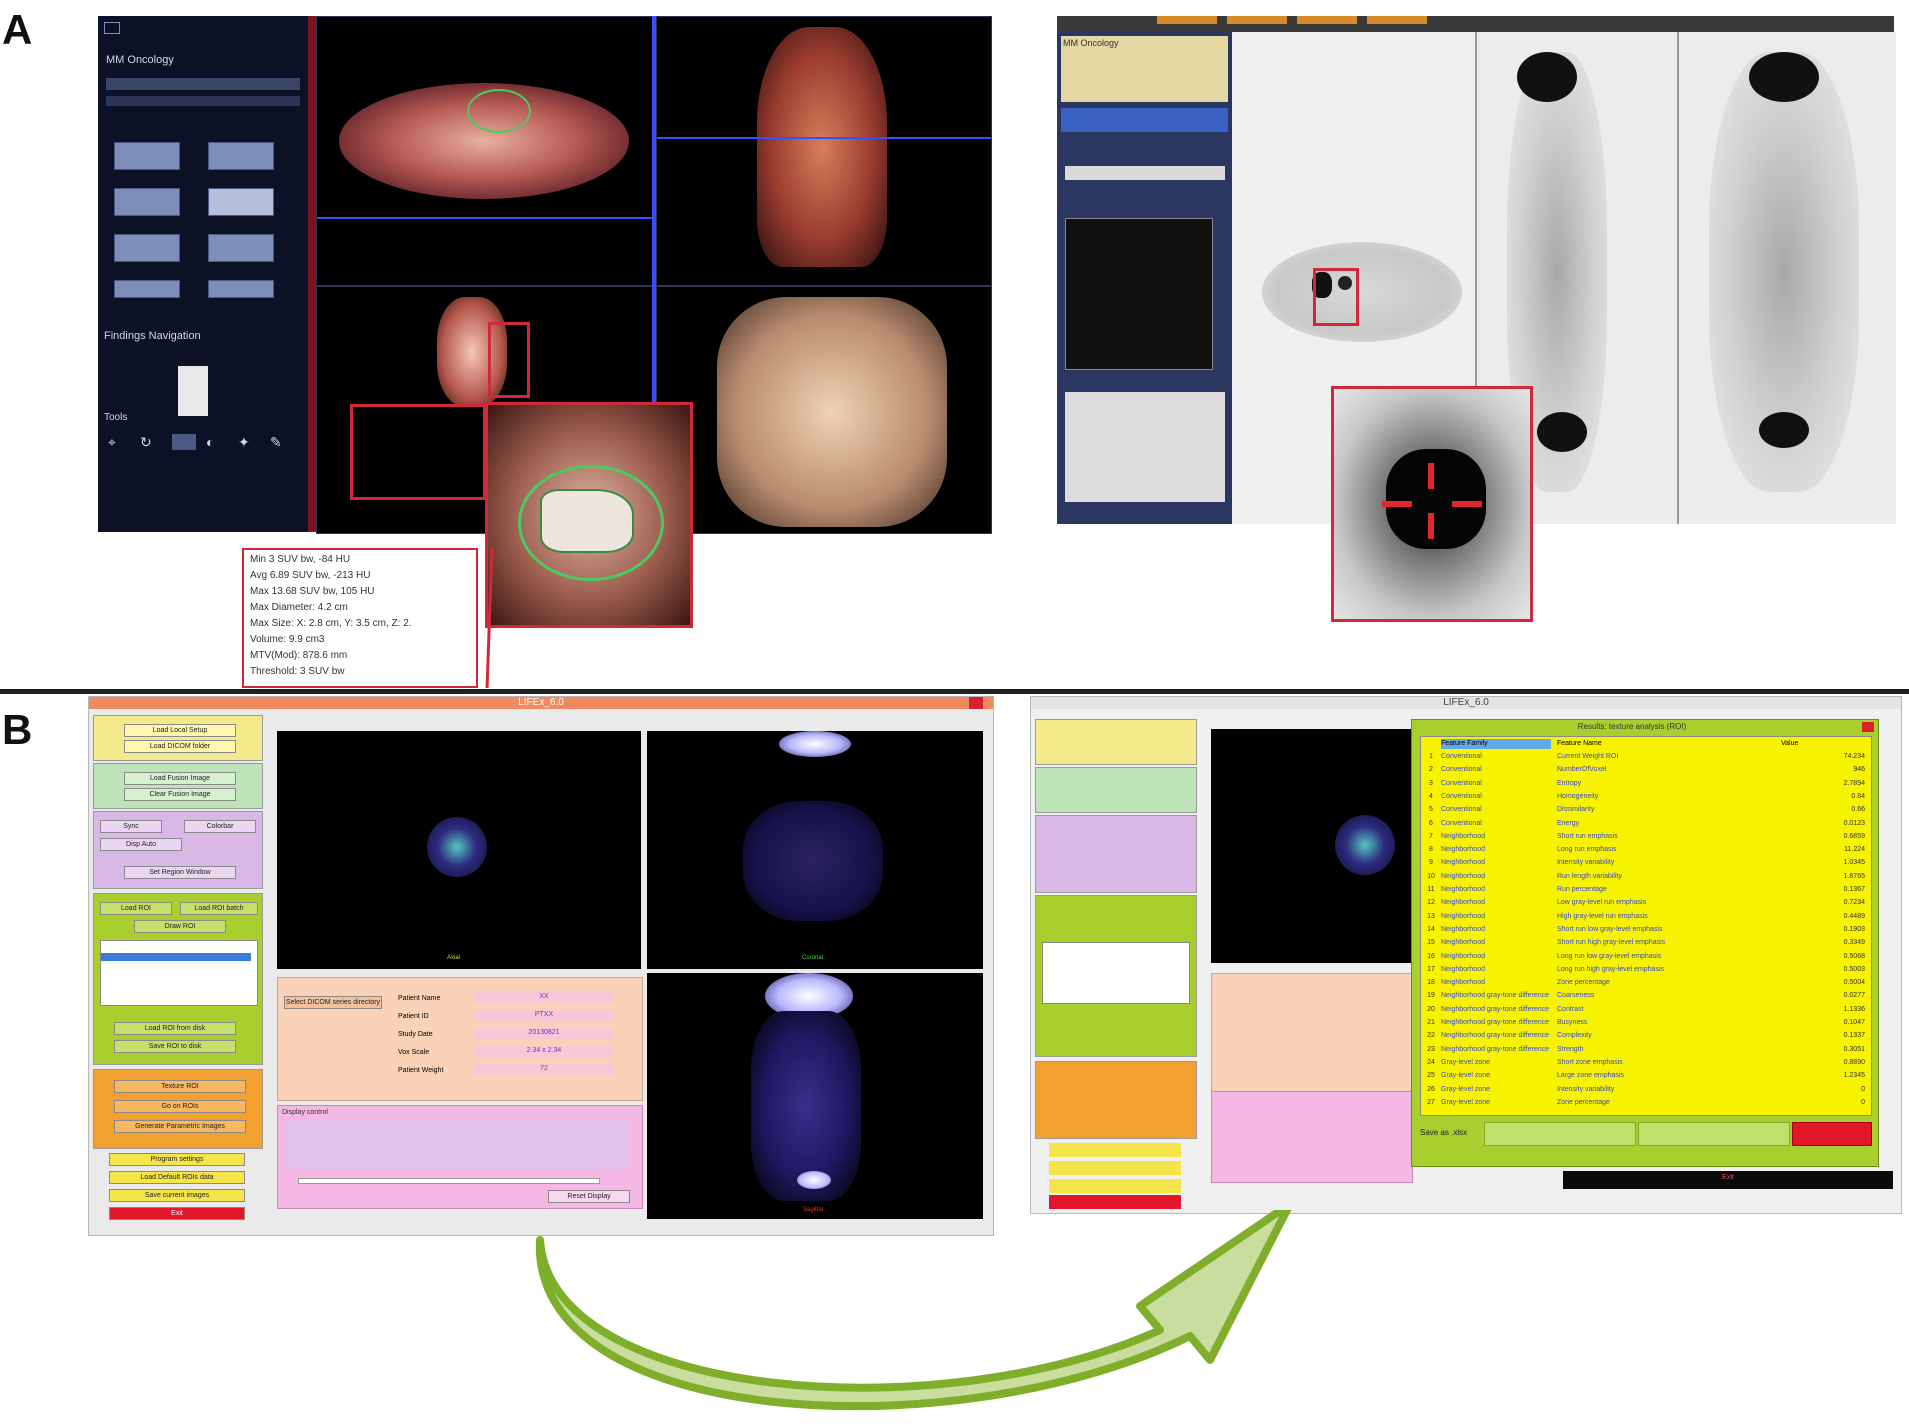 Image resolution: width=1909 pixels, height=1424 pixels. Describe the element at coordinates (180, 1126) in the screenshot. I see `generate-parametric-button: Generate Parametric Images` at that location.